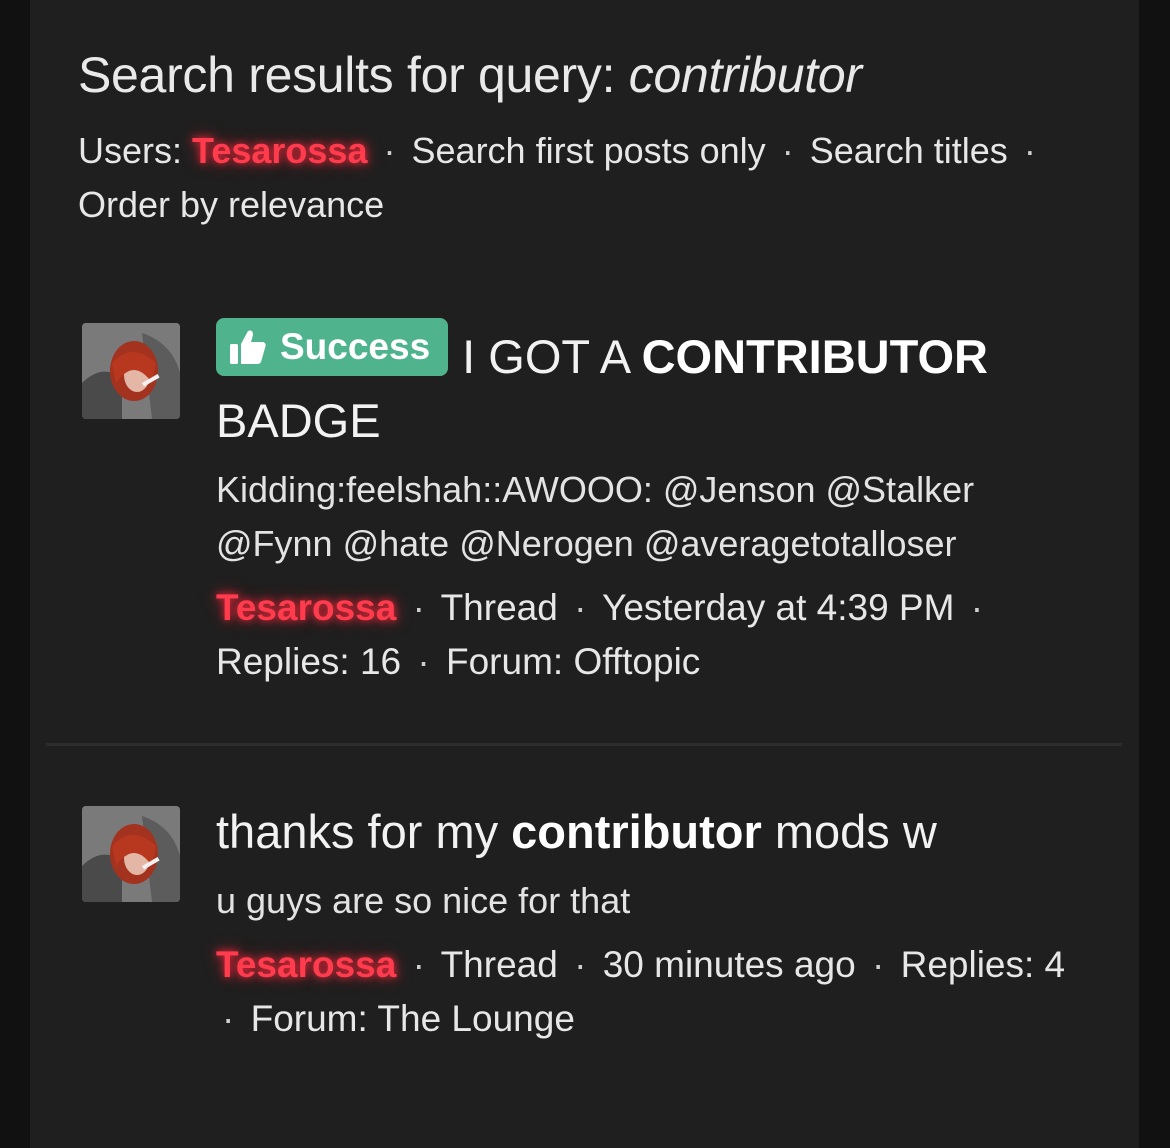  What do you see at coordinates (279, 150) in the screenshot?
I see `filter-user-link: Tesarossa` at bounding box center [279, 150].